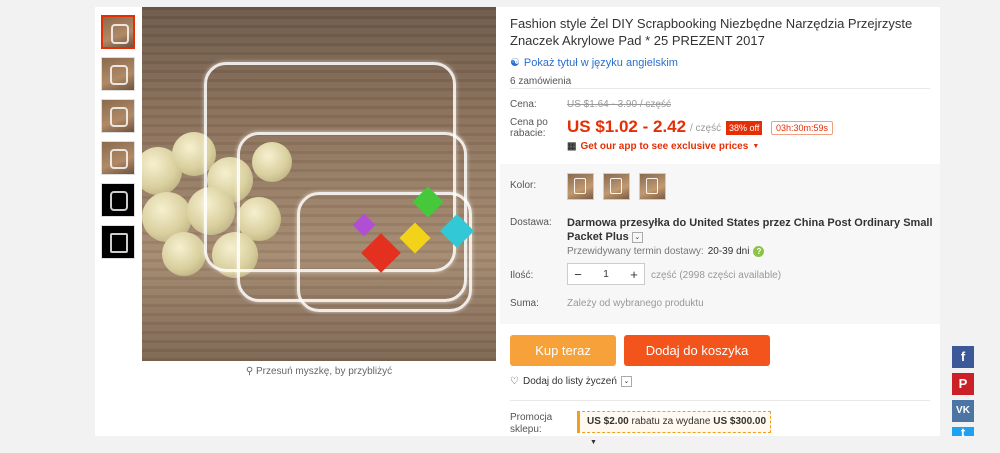  Describe the element at coordinates (524, 303) in the screenshot. I see `total-label: Suma:` at that location.